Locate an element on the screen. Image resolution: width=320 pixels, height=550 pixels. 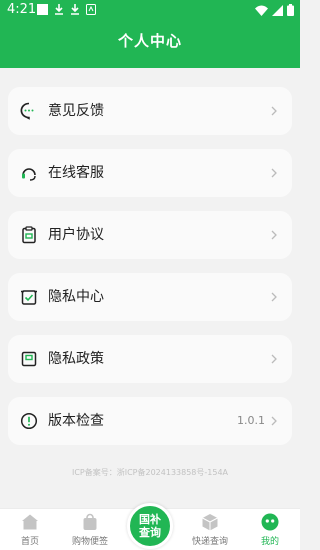
menu-item-feedback: 意见反馈 is located at coordinates (150, 111).